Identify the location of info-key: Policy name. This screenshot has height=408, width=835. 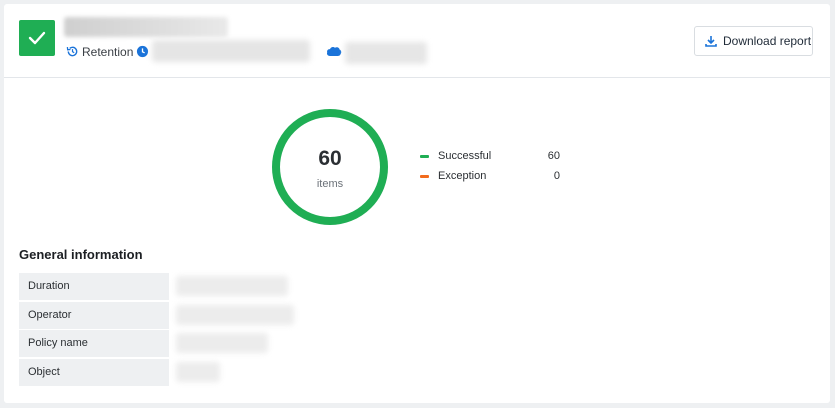
(94, 343).